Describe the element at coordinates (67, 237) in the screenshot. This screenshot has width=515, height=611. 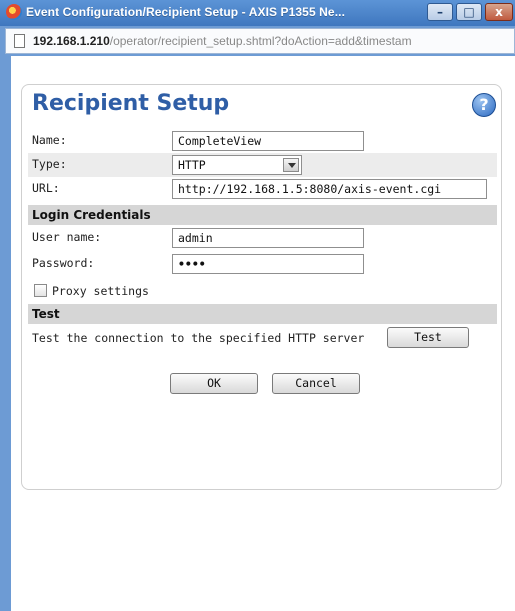
I see `username-label: User name:` at that location.